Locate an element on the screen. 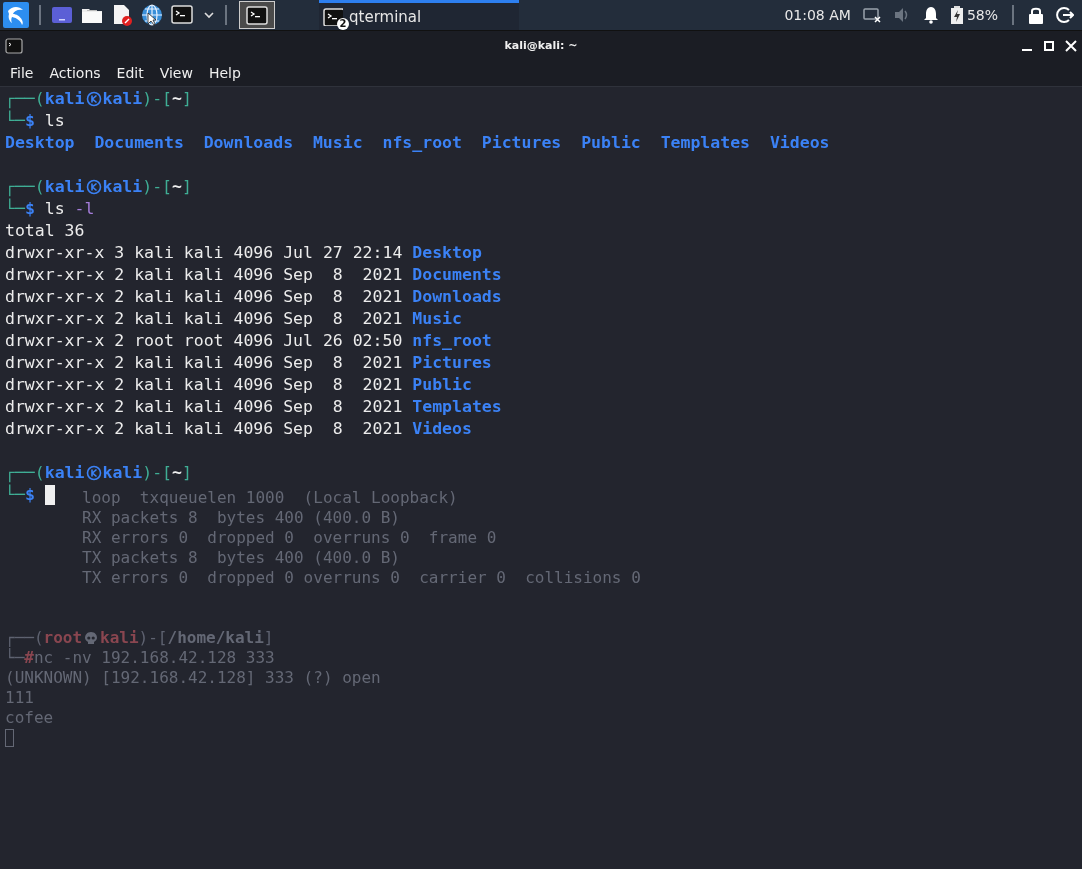 The image size is (1082, 869). clock: 01:08 AM is located at coordinates (817, 15).